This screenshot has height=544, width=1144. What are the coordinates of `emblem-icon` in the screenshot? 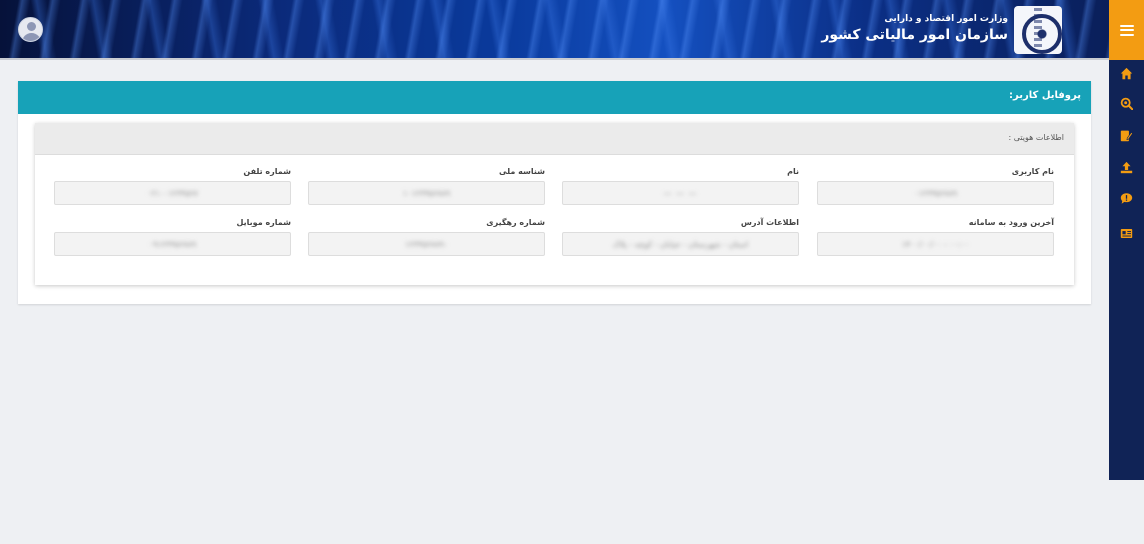 It's located at (1038, 30).